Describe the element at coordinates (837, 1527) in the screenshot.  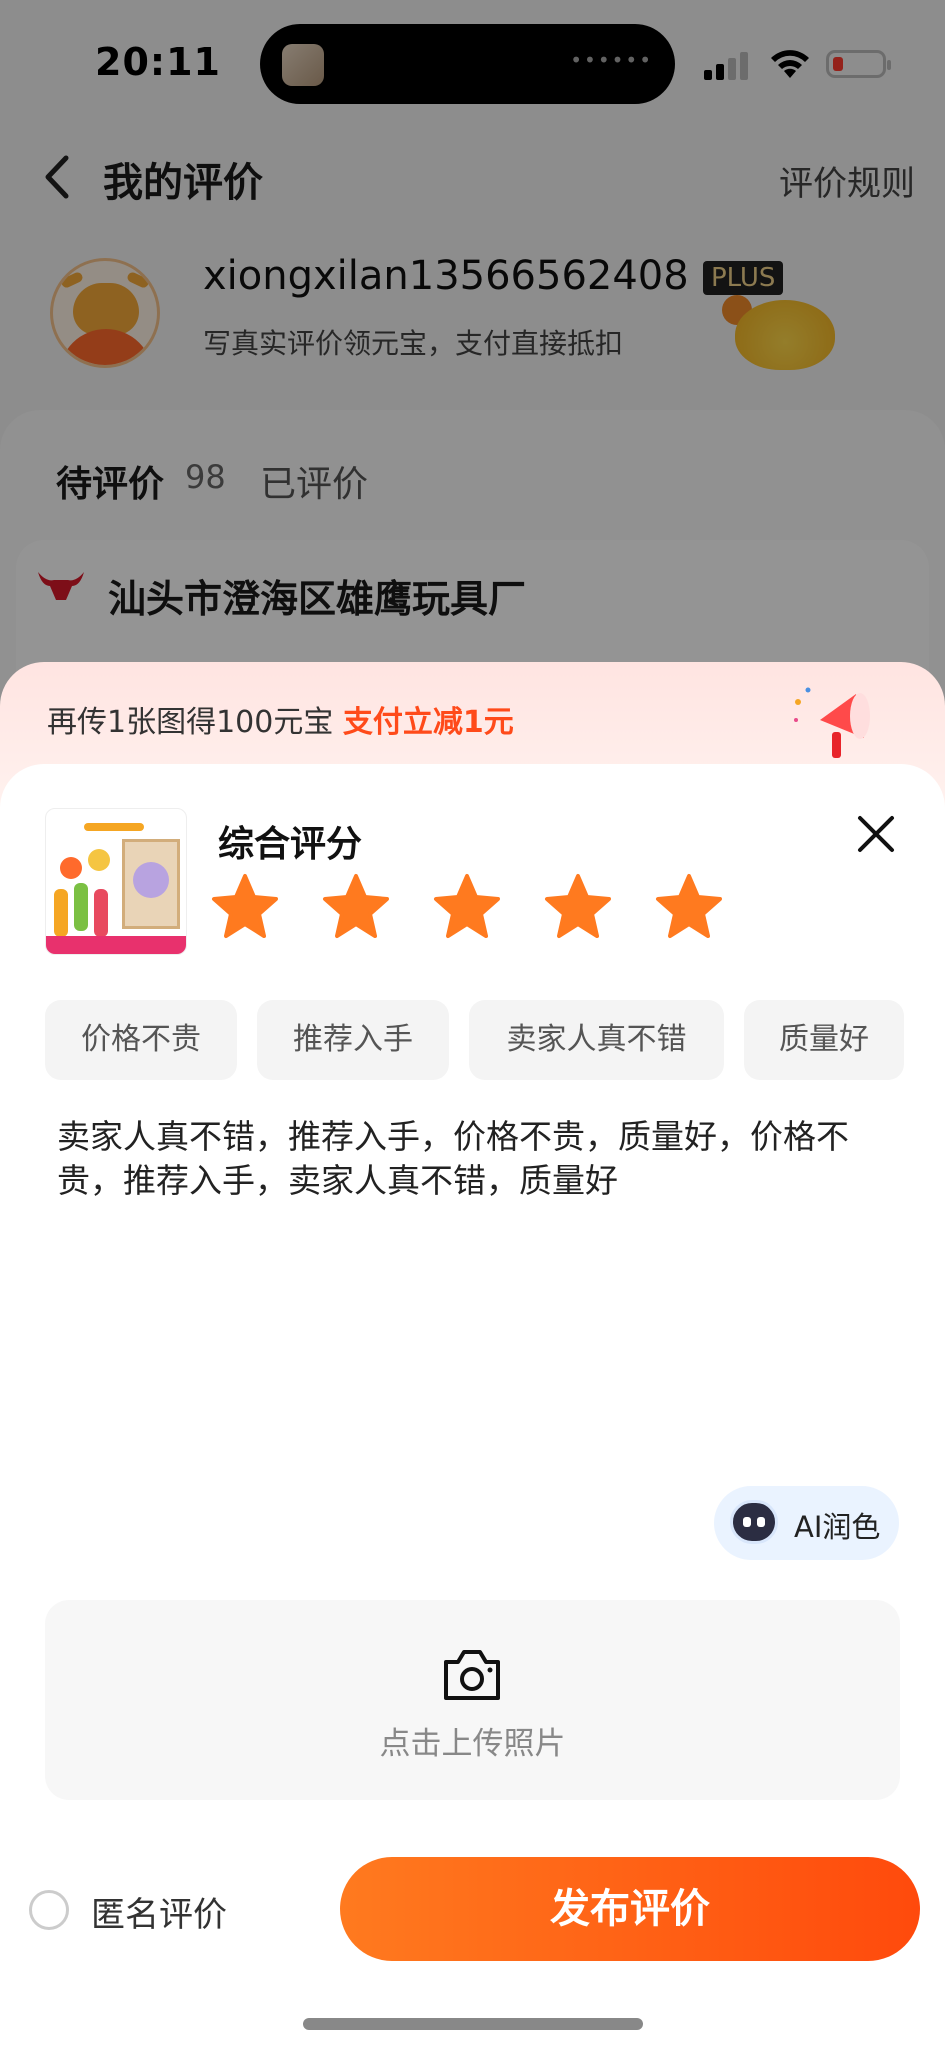
I see `ai-polish-label: AI润色` at that location.